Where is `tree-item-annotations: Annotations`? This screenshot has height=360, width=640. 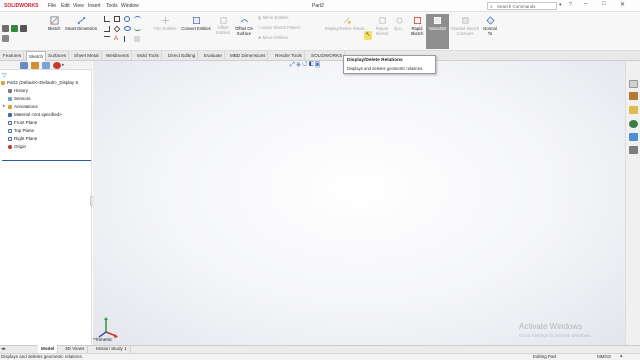
tree-item-annotations: Annotations is located at coordinates (23, 106).